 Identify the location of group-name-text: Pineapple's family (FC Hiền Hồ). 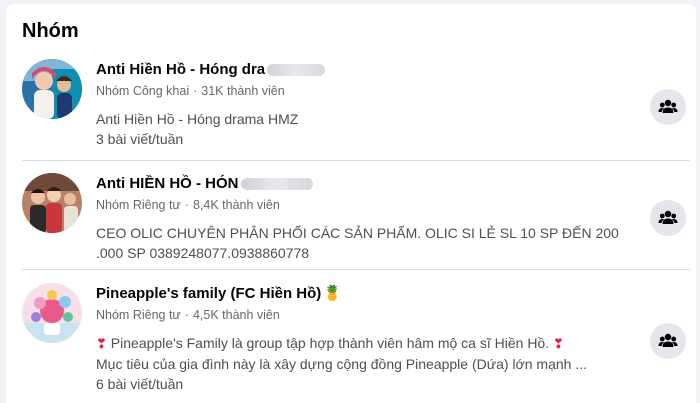
(208, 294).